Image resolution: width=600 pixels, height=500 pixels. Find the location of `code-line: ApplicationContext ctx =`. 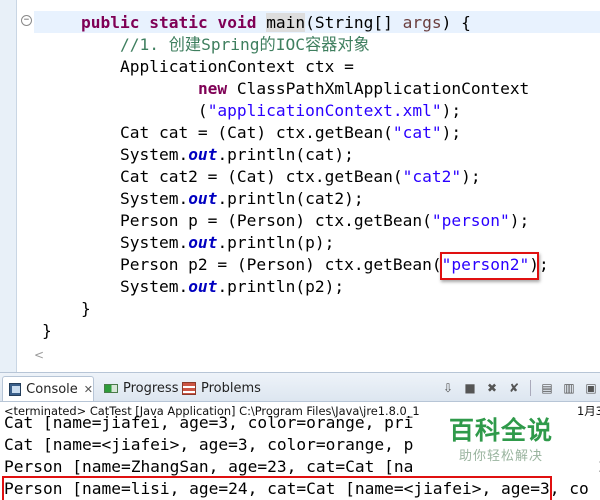

code-line: ApplicationContext ctx = is located at coordinates (198, 67).